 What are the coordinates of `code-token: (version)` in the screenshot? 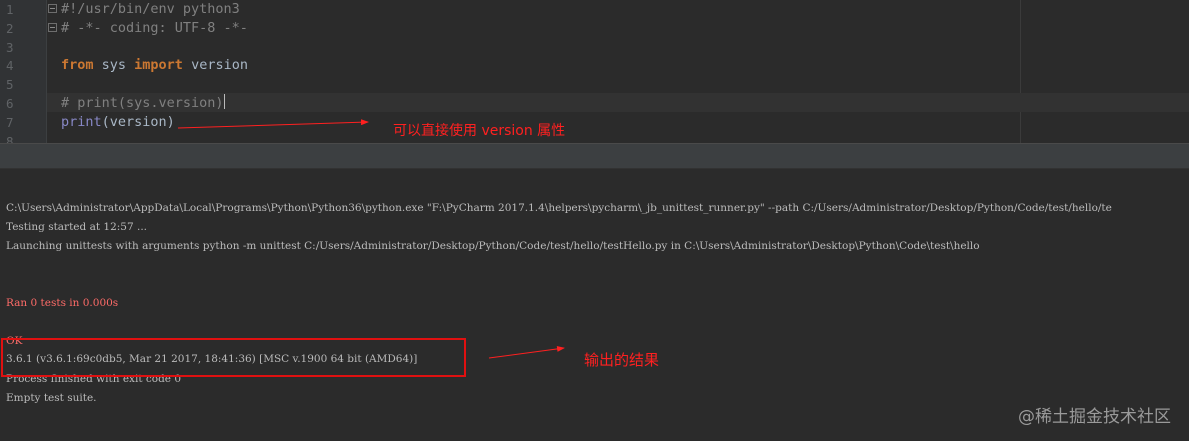 It's located at (138, 122).